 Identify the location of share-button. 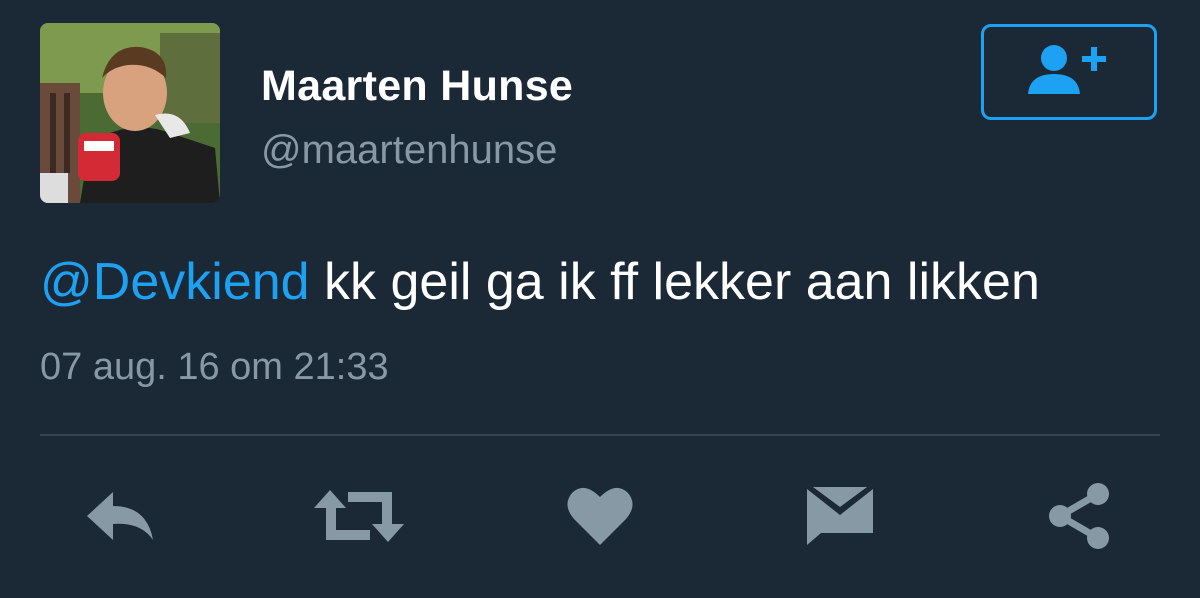
(1079, 518).